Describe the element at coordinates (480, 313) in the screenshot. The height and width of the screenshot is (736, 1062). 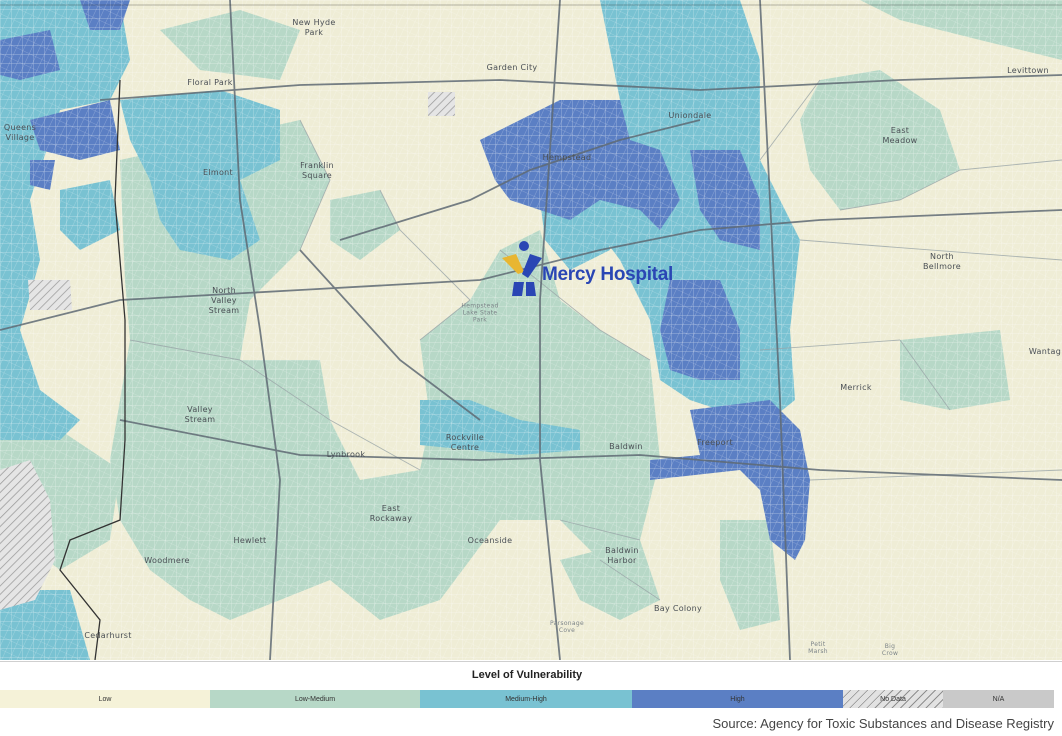
I see `place-label-hempstead-lake-state-park: Hempstead Lake State Park` at that location.